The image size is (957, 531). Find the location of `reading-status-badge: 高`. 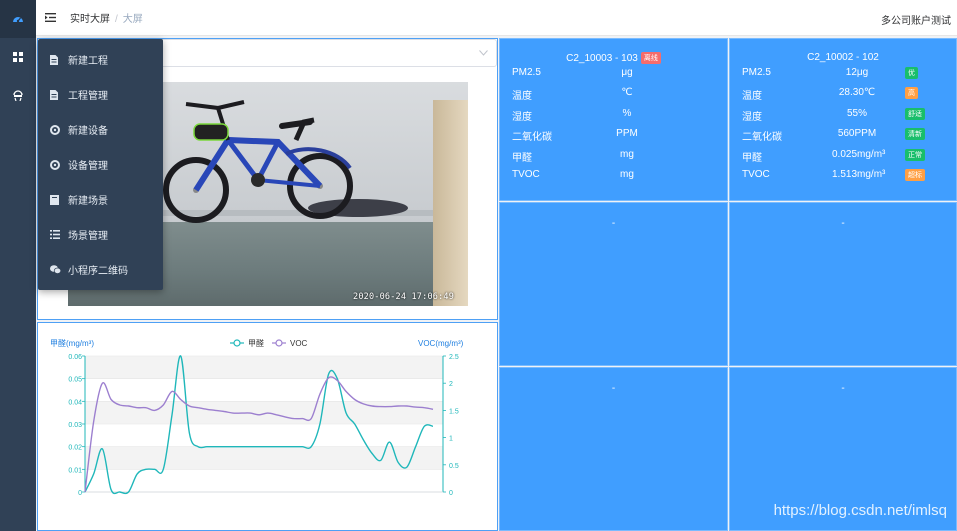

reading-status-badge: 高 is located at coordinates (911, 93).